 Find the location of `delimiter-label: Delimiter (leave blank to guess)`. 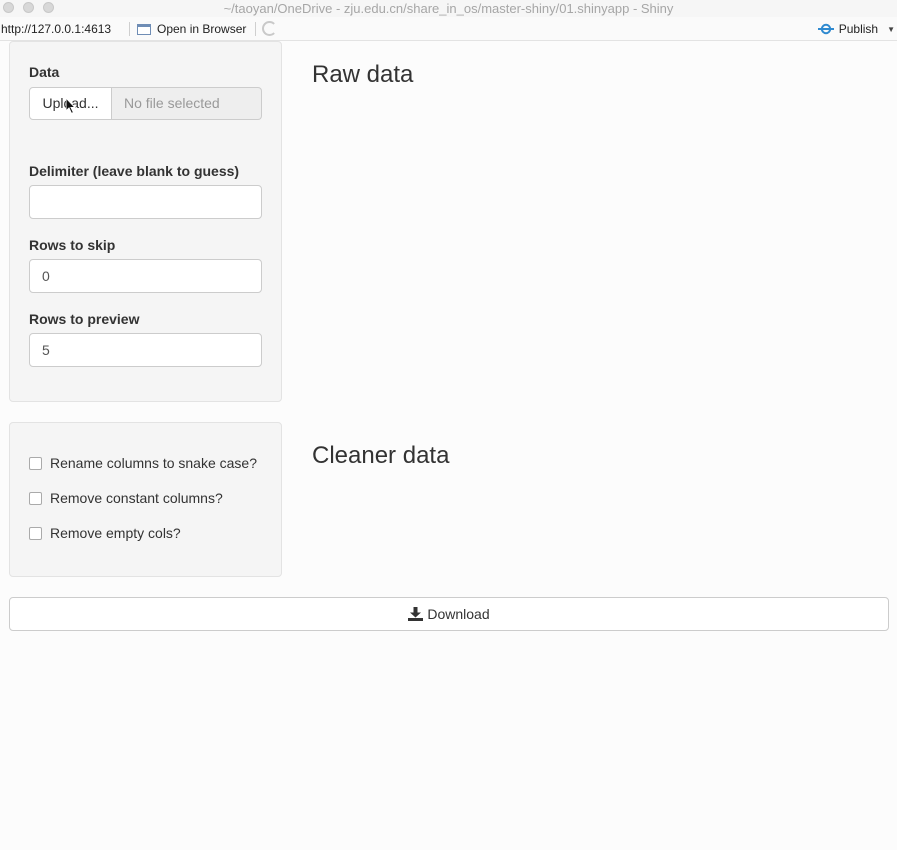

delimiter-label: Delimiter (leave blank to guess) is located at coordinates (134, 171).